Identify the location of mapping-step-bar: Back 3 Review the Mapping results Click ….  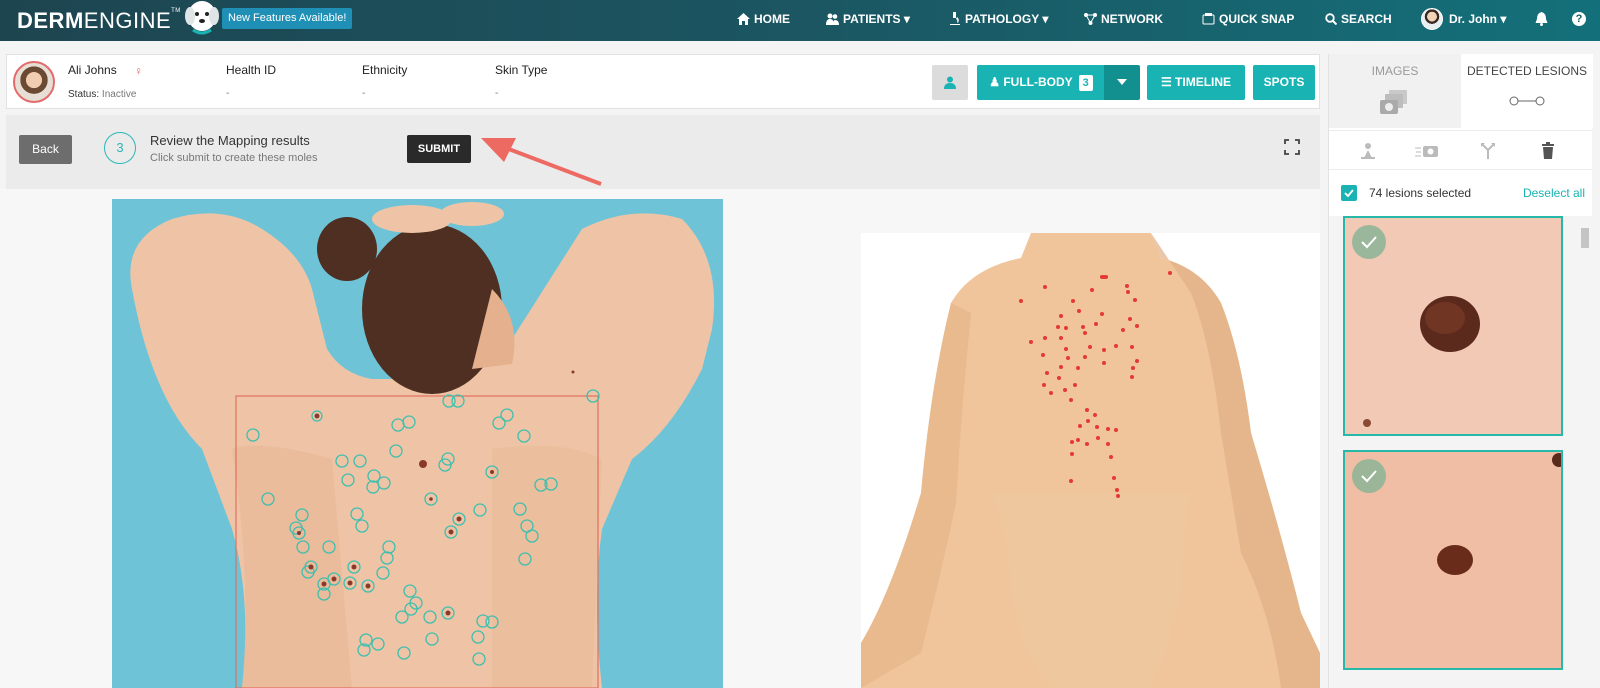
(663, 152).